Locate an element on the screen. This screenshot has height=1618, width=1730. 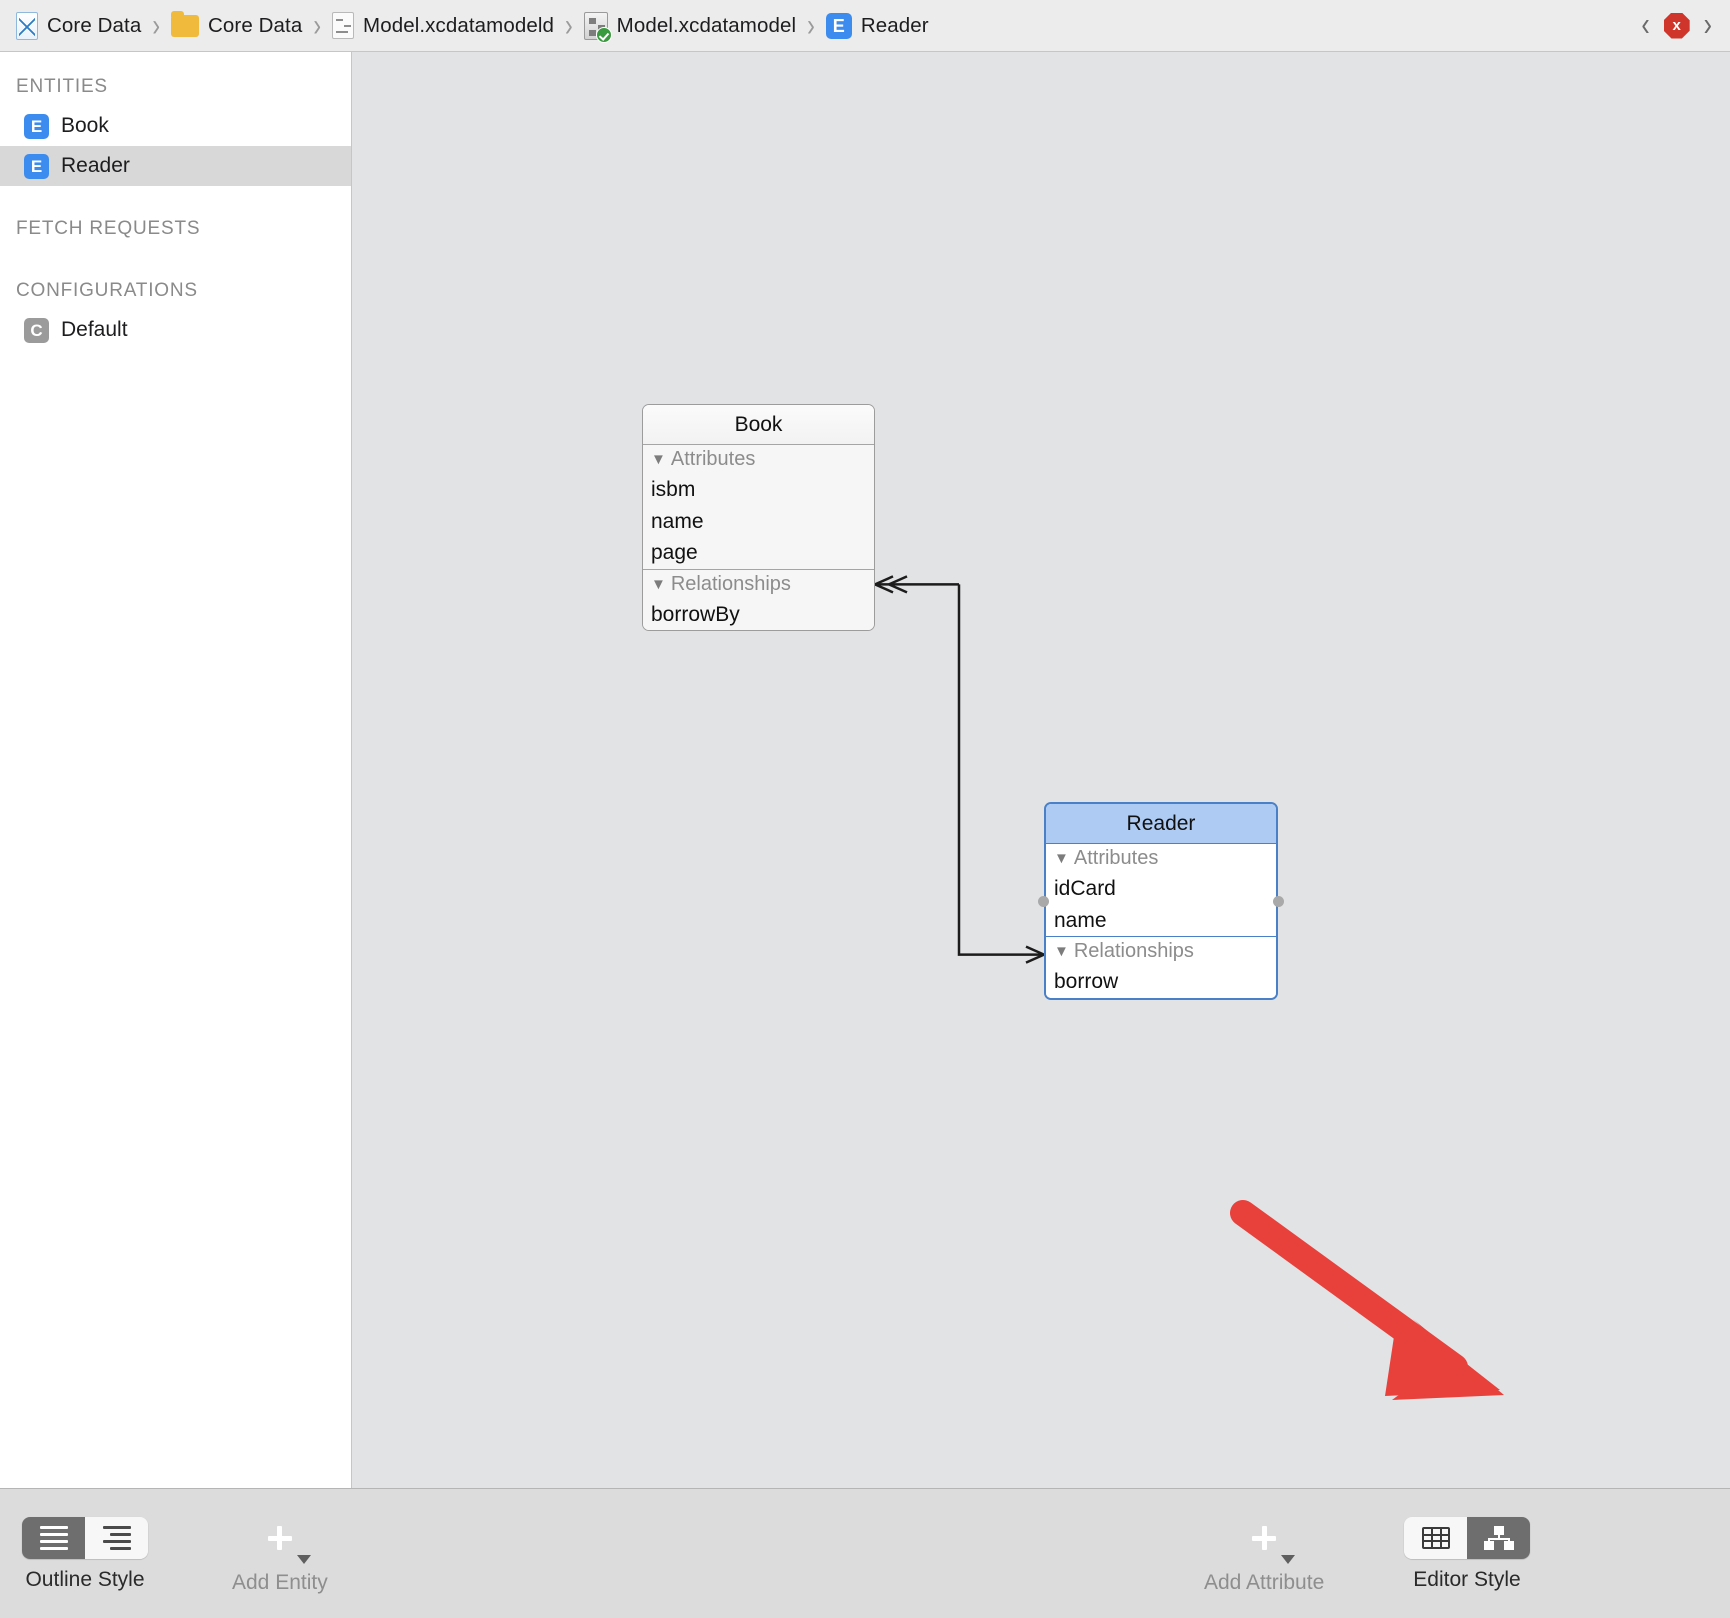
section-header-fetch-requests: FETCH REQUESTS is located at coordinates (108, 228).